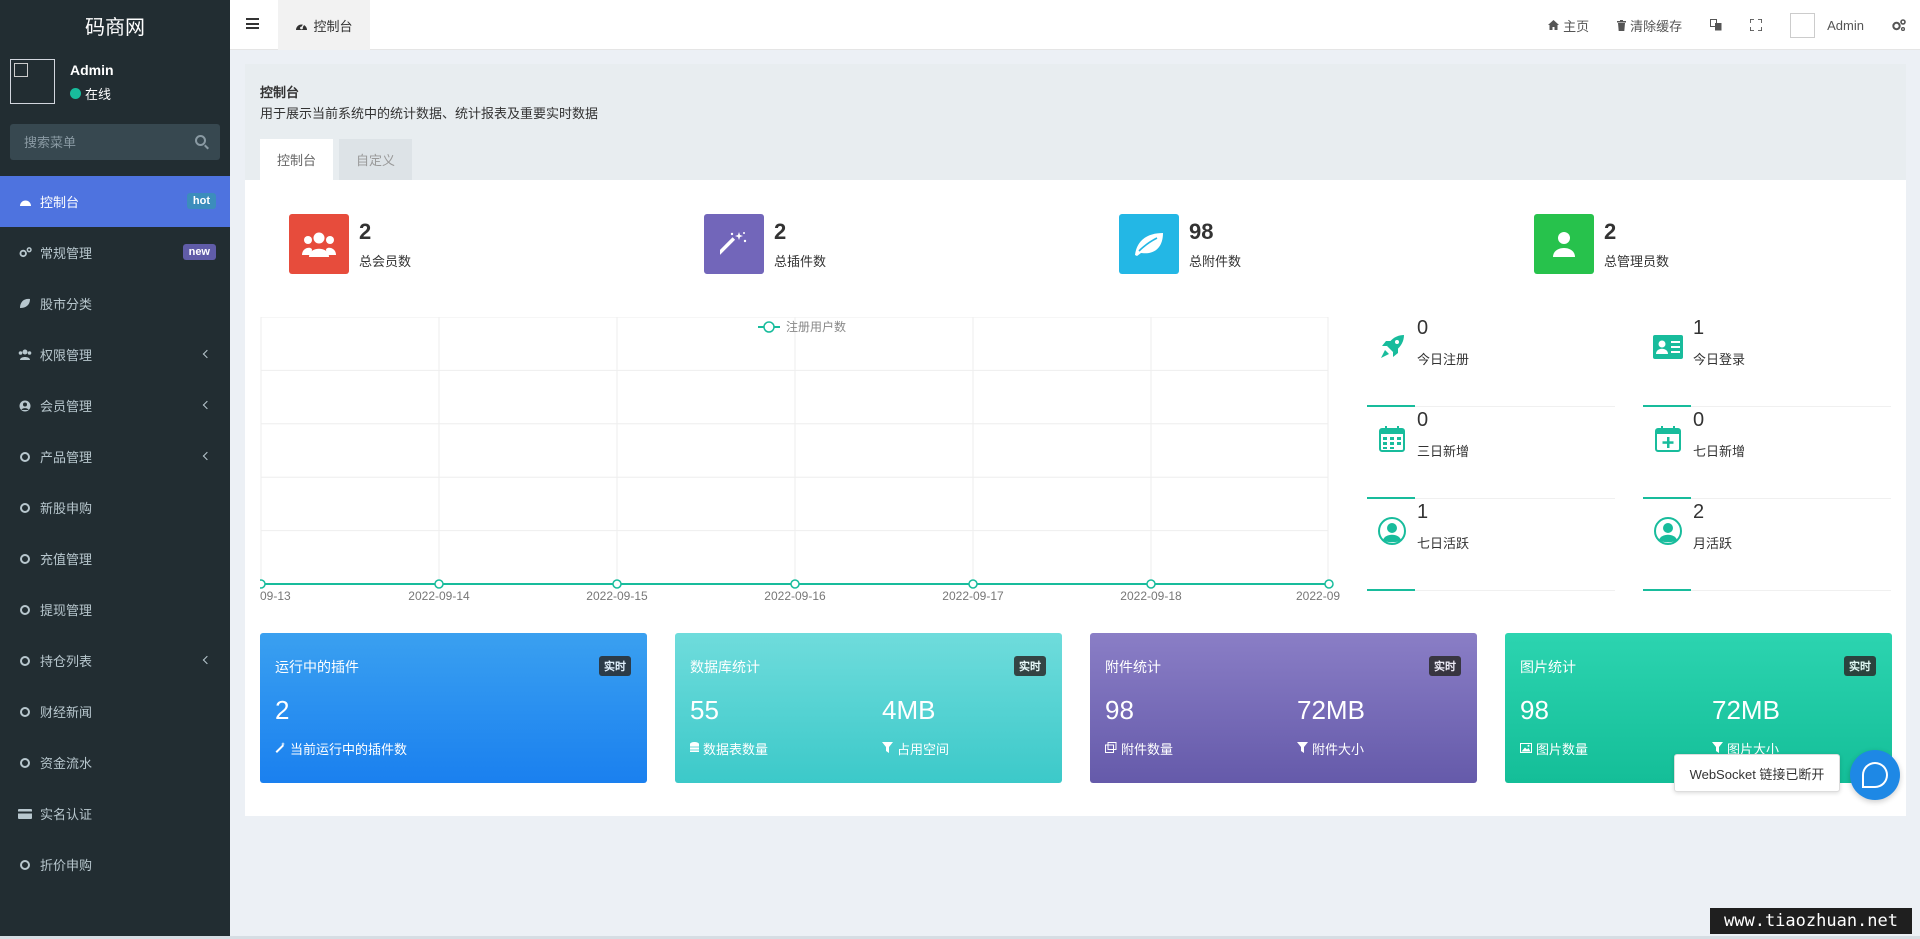 This screenshot has width=1920, height=939. I want to click on tab-custom: 自定义, so click(376, 159).